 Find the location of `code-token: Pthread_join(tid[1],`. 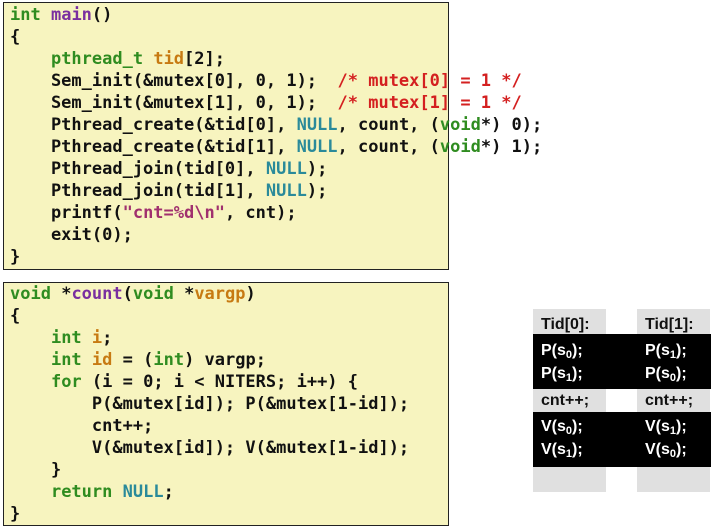

code-token: Pthread_join(tid[1], is located at coordinates (138, 191).